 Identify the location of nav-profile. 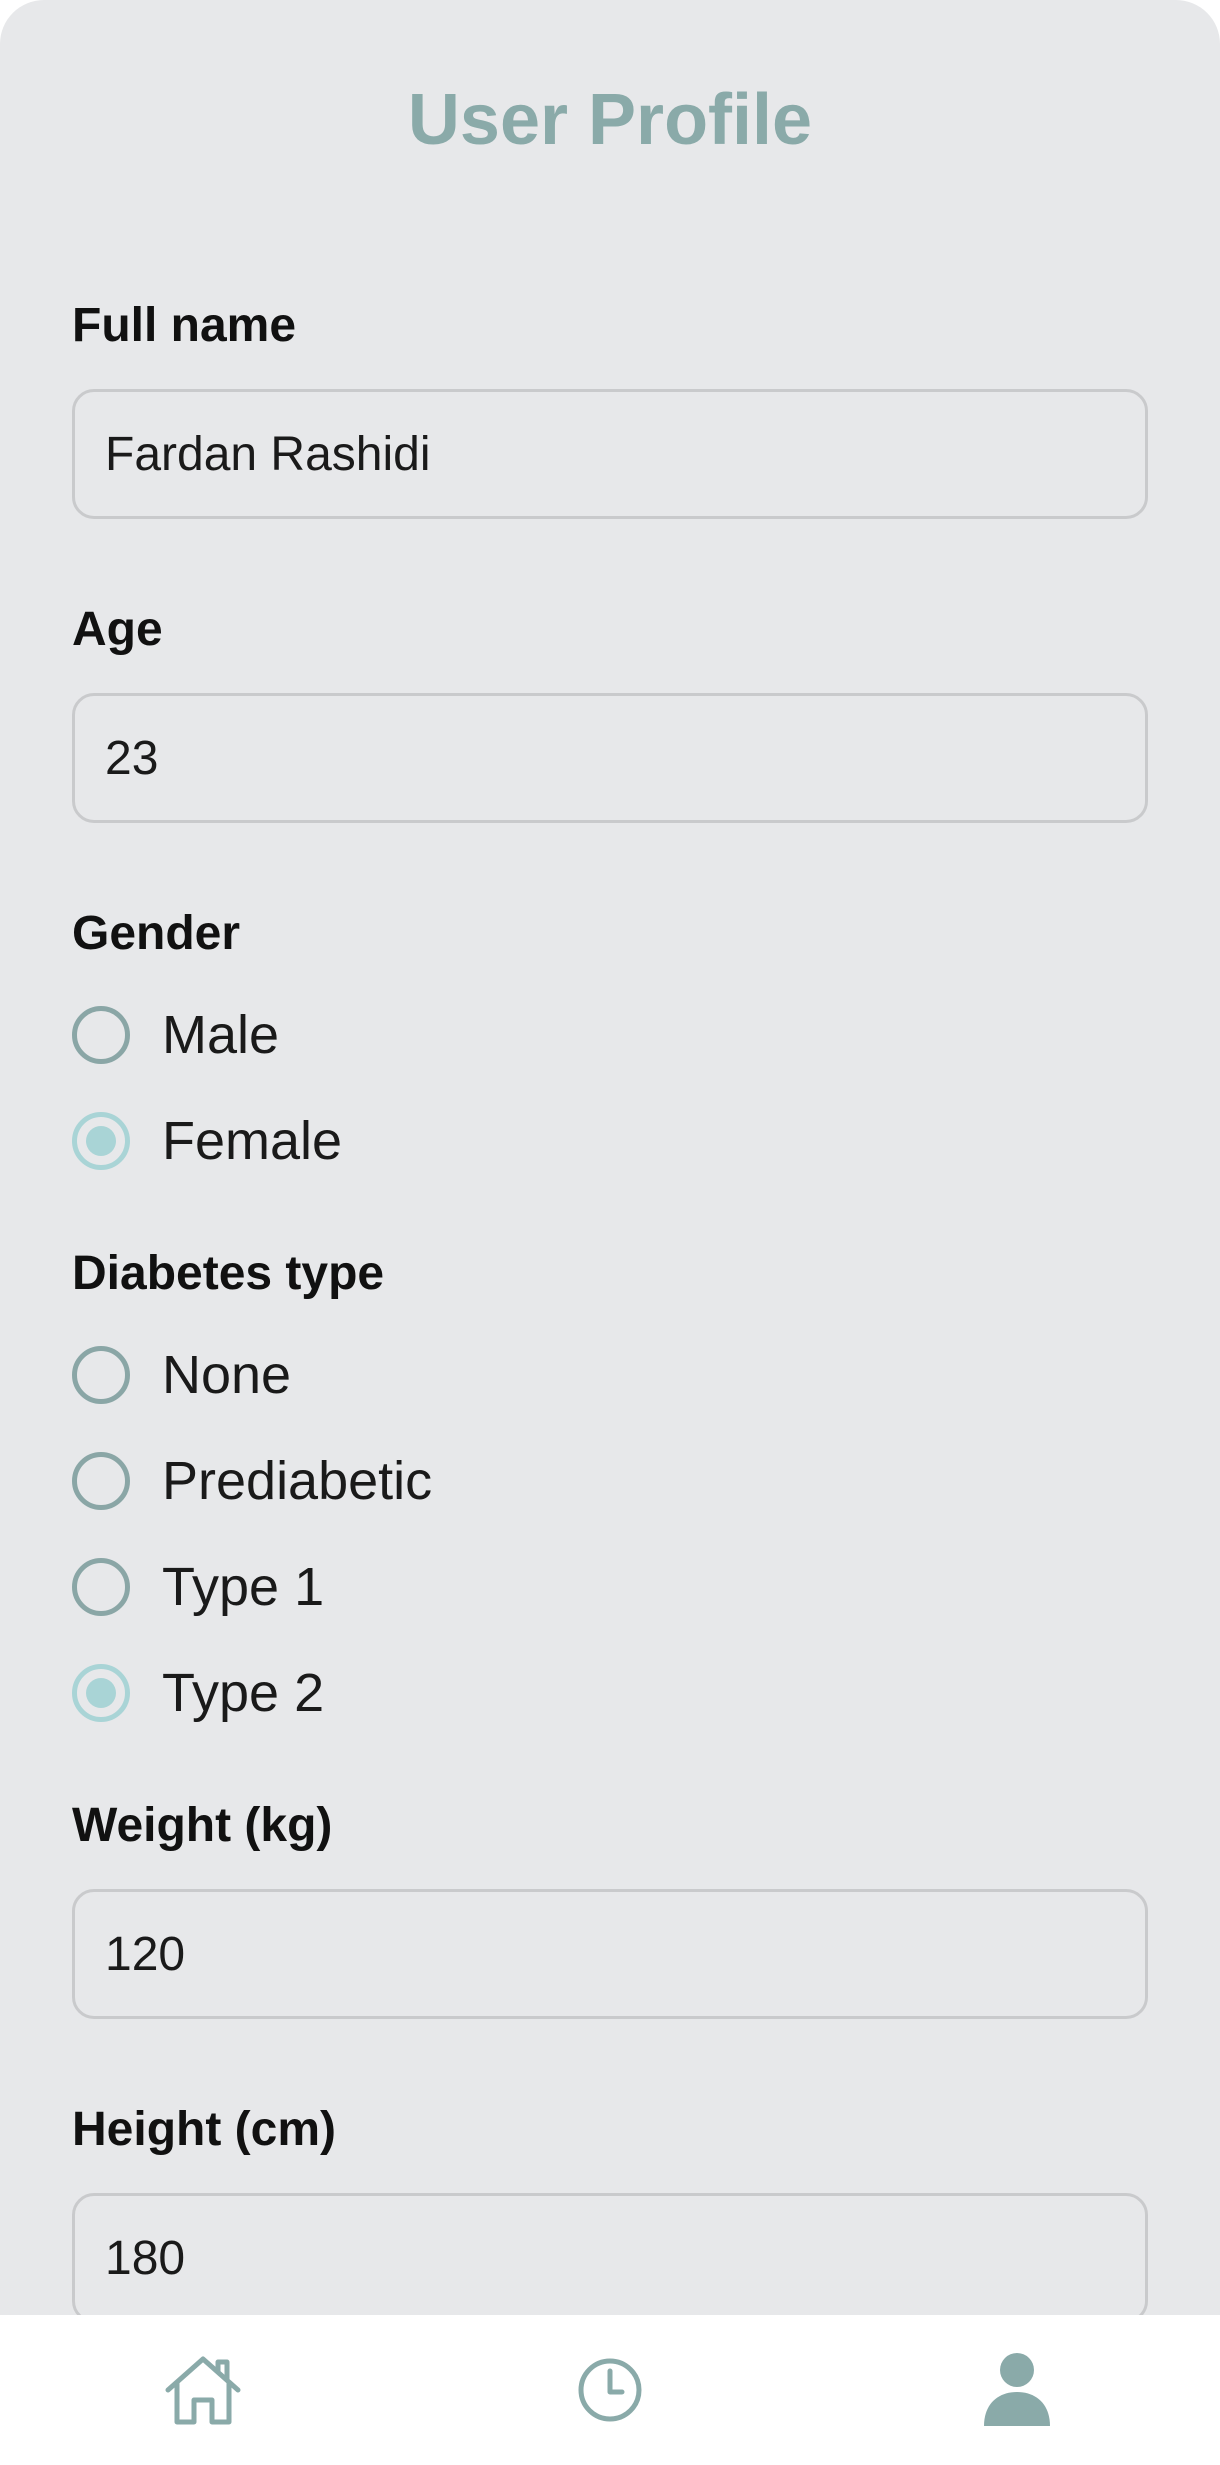
(1017, 2390).